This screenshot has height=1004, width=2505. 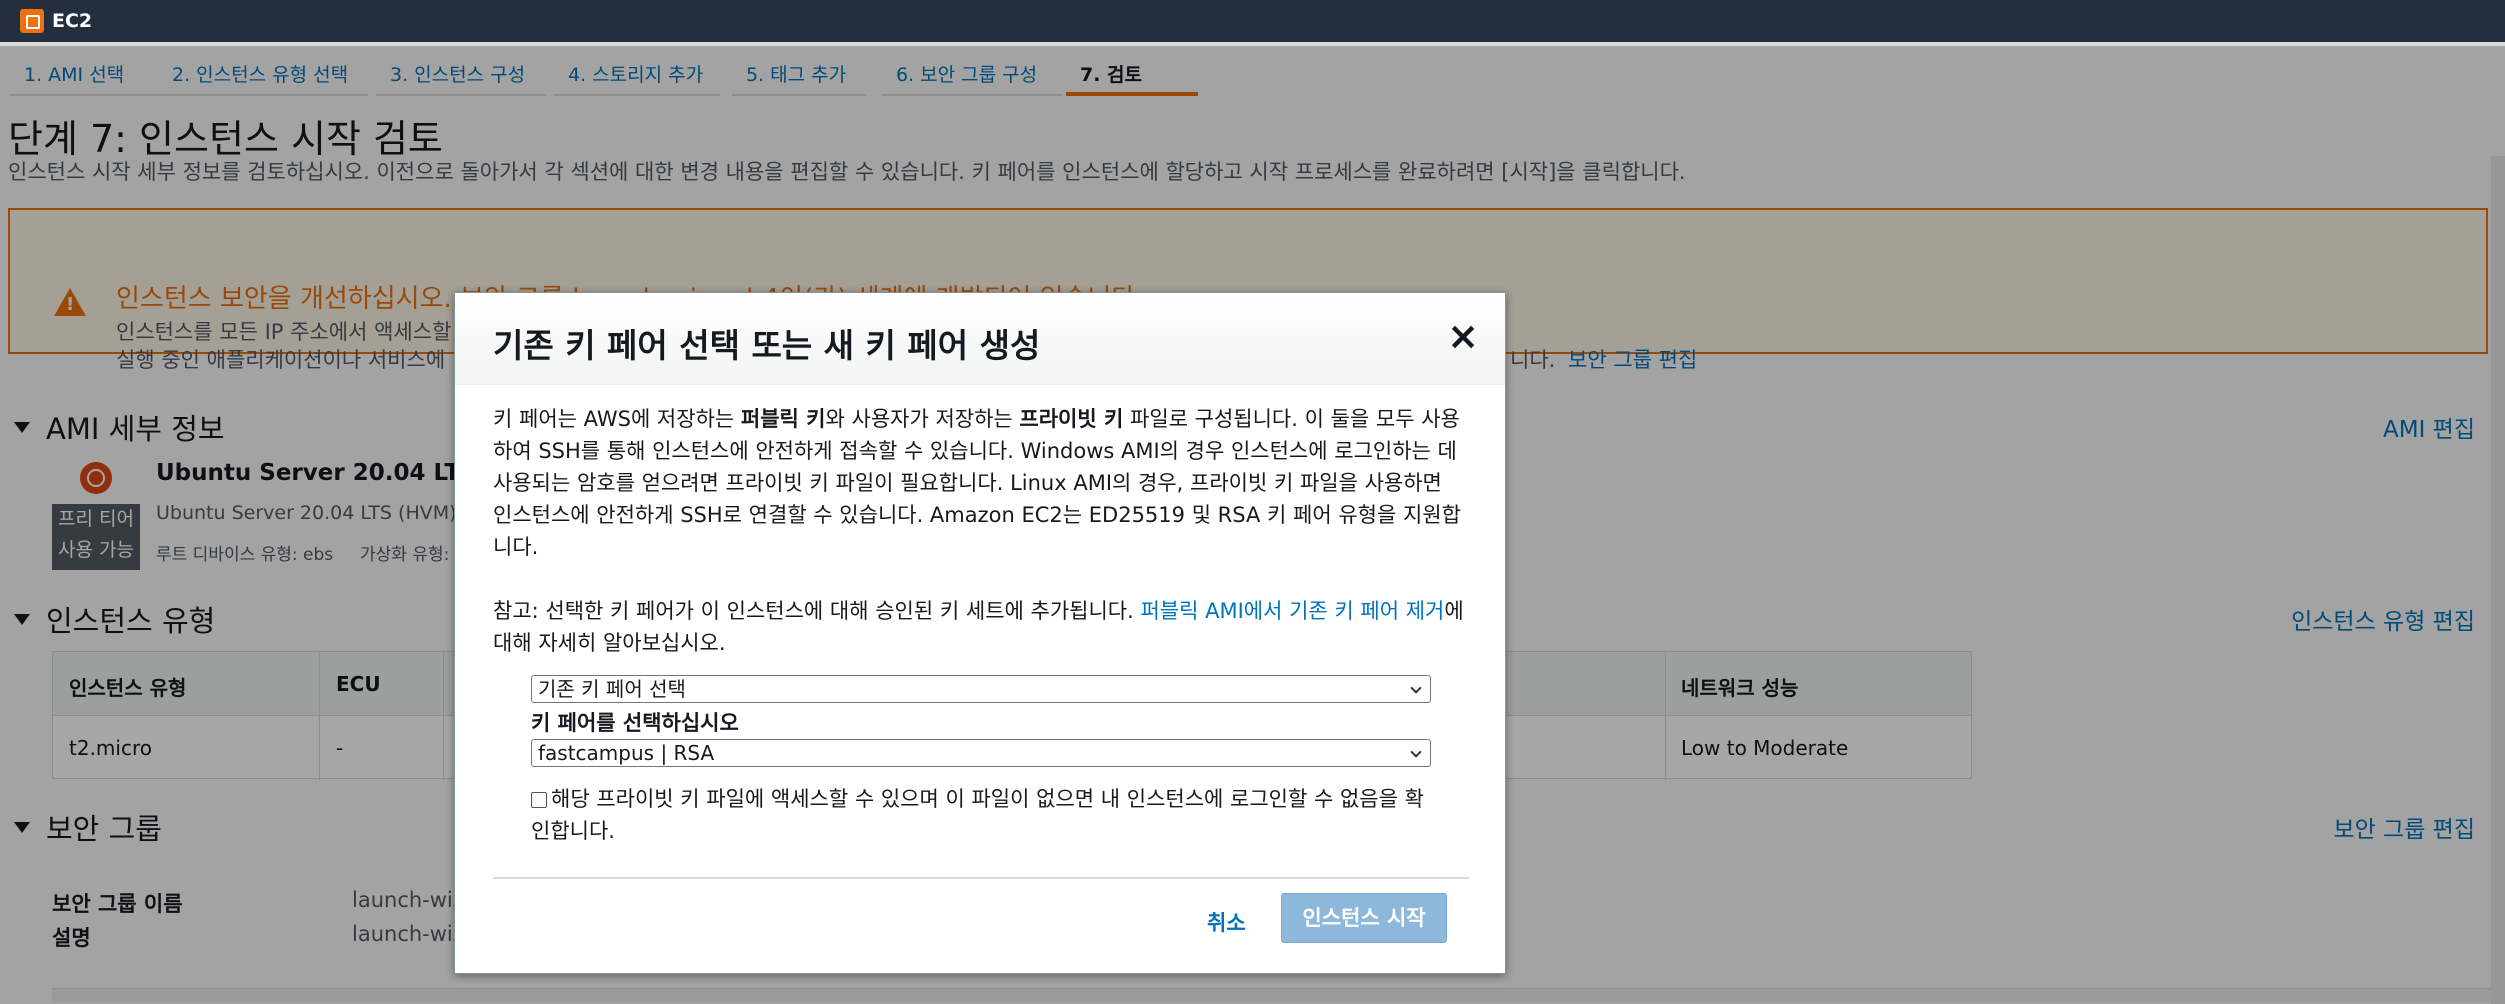 What do you see at coordinates (1463, 336) in the screenshot?
I see `close-icon: ×` at bounding box center [1463, 336].